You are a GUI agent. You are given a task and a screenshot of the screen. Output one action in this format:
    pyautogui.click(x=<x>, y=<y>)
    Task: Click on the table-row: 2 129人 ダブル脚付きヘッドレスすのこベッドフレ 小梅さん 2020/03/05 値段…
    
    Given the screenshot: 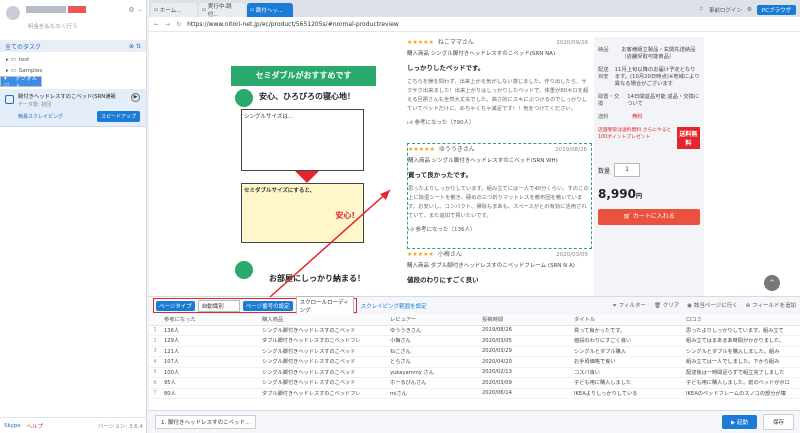 What is the action you would take?
    pyautogui.click(x=474, y=341)
    